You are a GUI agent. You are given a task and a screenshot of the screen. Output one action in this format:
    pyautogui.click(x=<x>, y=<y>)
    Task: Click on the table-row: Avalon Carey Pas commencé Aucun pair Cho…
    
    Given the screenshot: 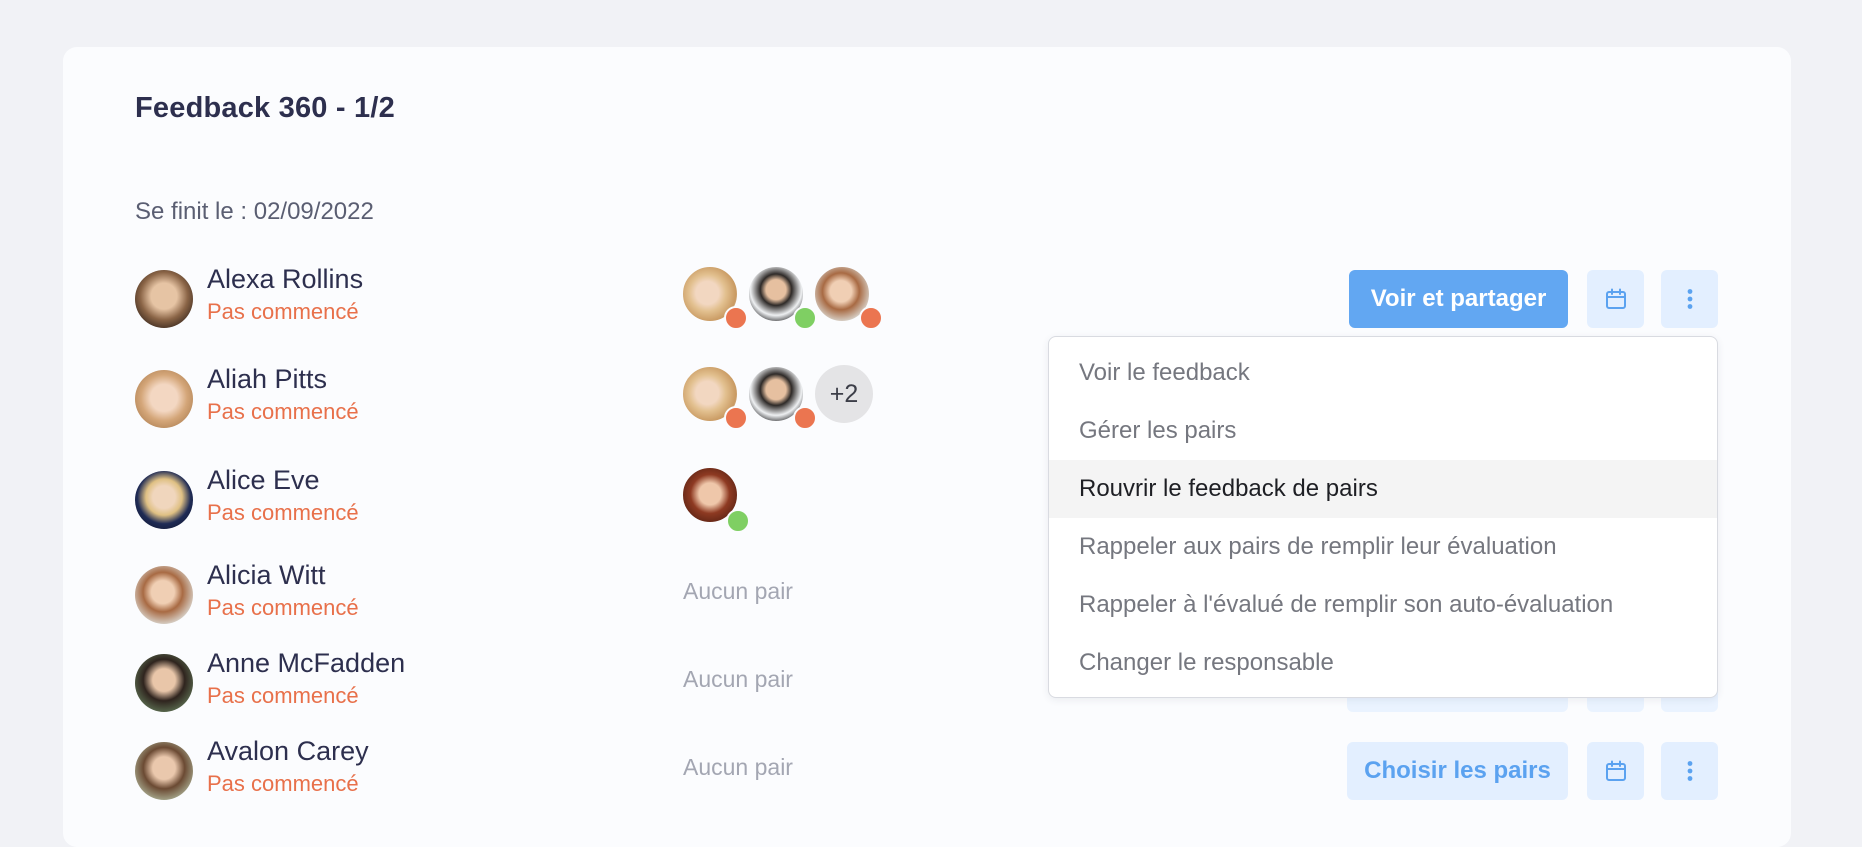 What is the action you would take?
    pyautogui.click(x=931, y=782)
    